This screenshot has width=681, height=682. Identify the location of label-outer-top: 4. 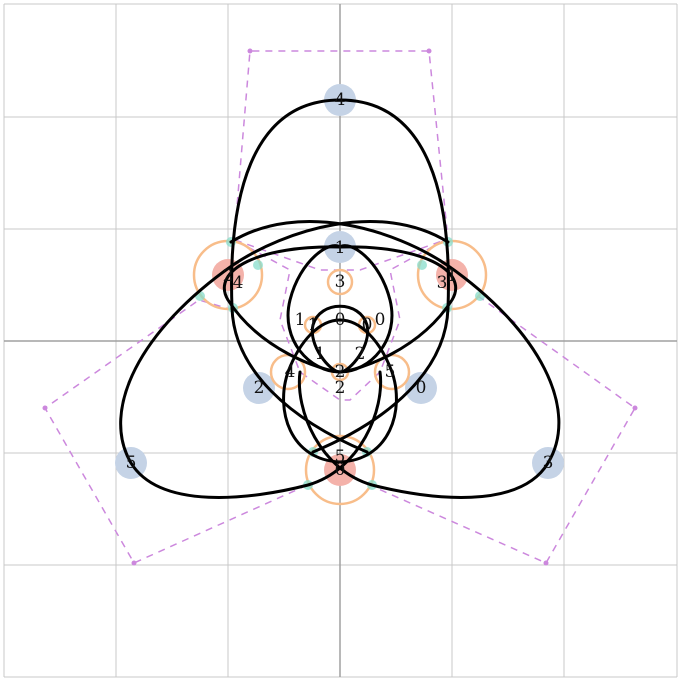
(340, 100).